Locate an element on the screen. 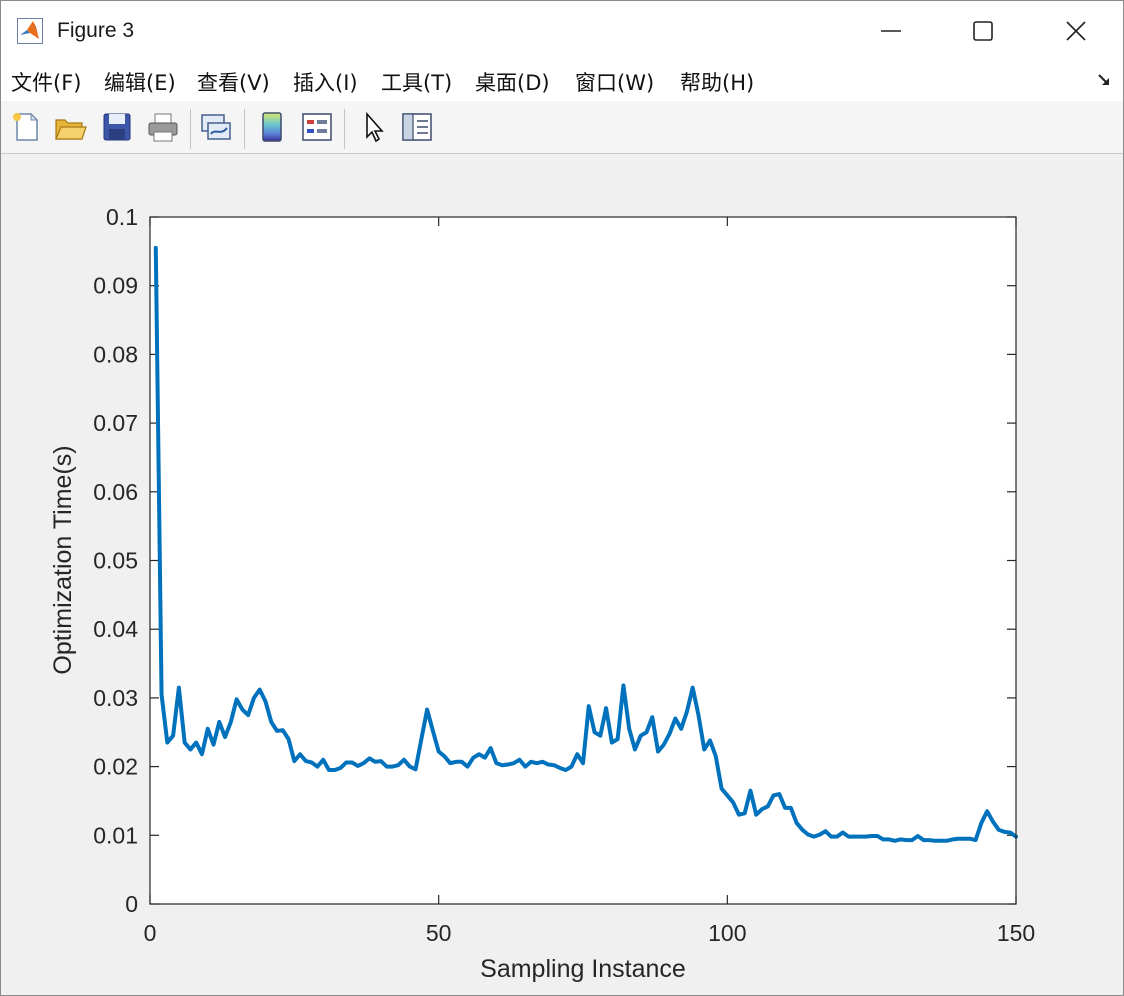 The image size is (1124, 996). close-button is located at coordinates (1076, 31).